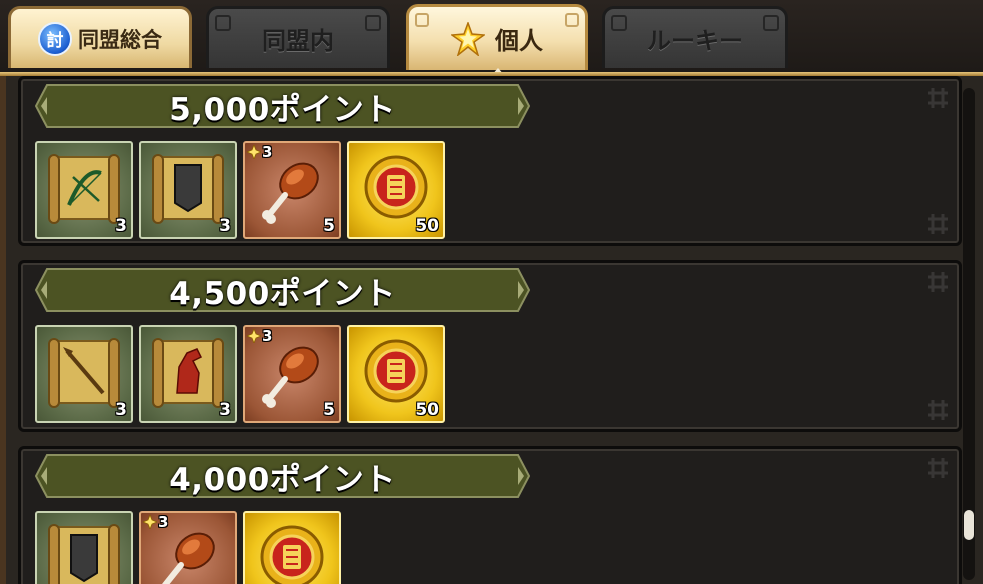 This screenshot has height=584, width=983. Describe the element at coordinates (695, 41) in the screenshot. I see `tab-label: ルーキー` at that location.